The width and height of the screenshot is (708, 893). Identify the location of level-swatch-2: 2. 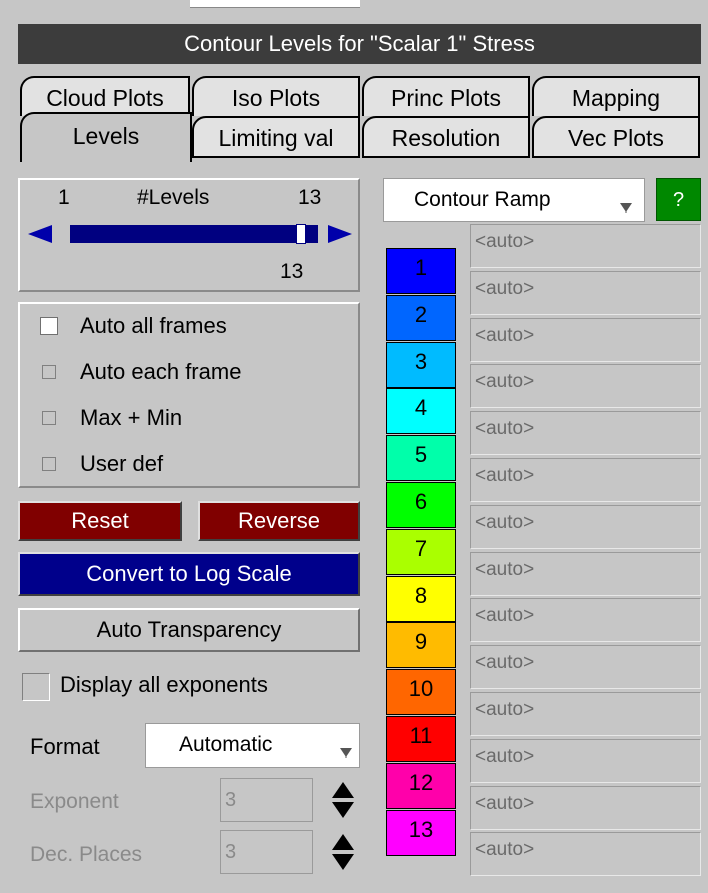
(421, 317).